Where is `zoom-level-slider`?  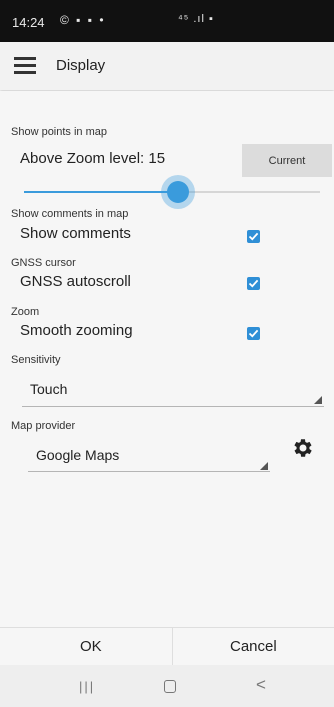
zoom-level-slider is located at coordinates (172, 192).